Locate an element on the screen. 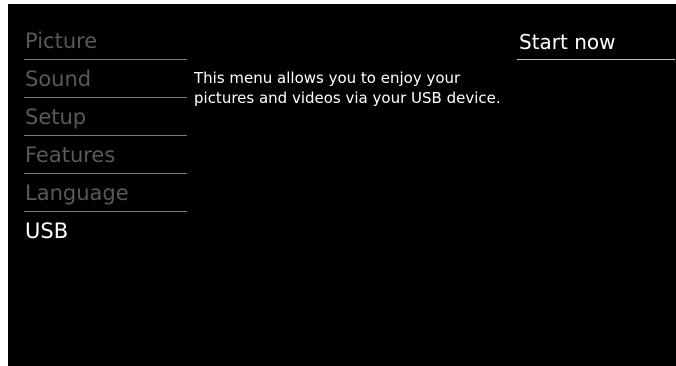 This screenshot has width=676, height=366. start-now-option: Start now is located at coordinates (596, 43).